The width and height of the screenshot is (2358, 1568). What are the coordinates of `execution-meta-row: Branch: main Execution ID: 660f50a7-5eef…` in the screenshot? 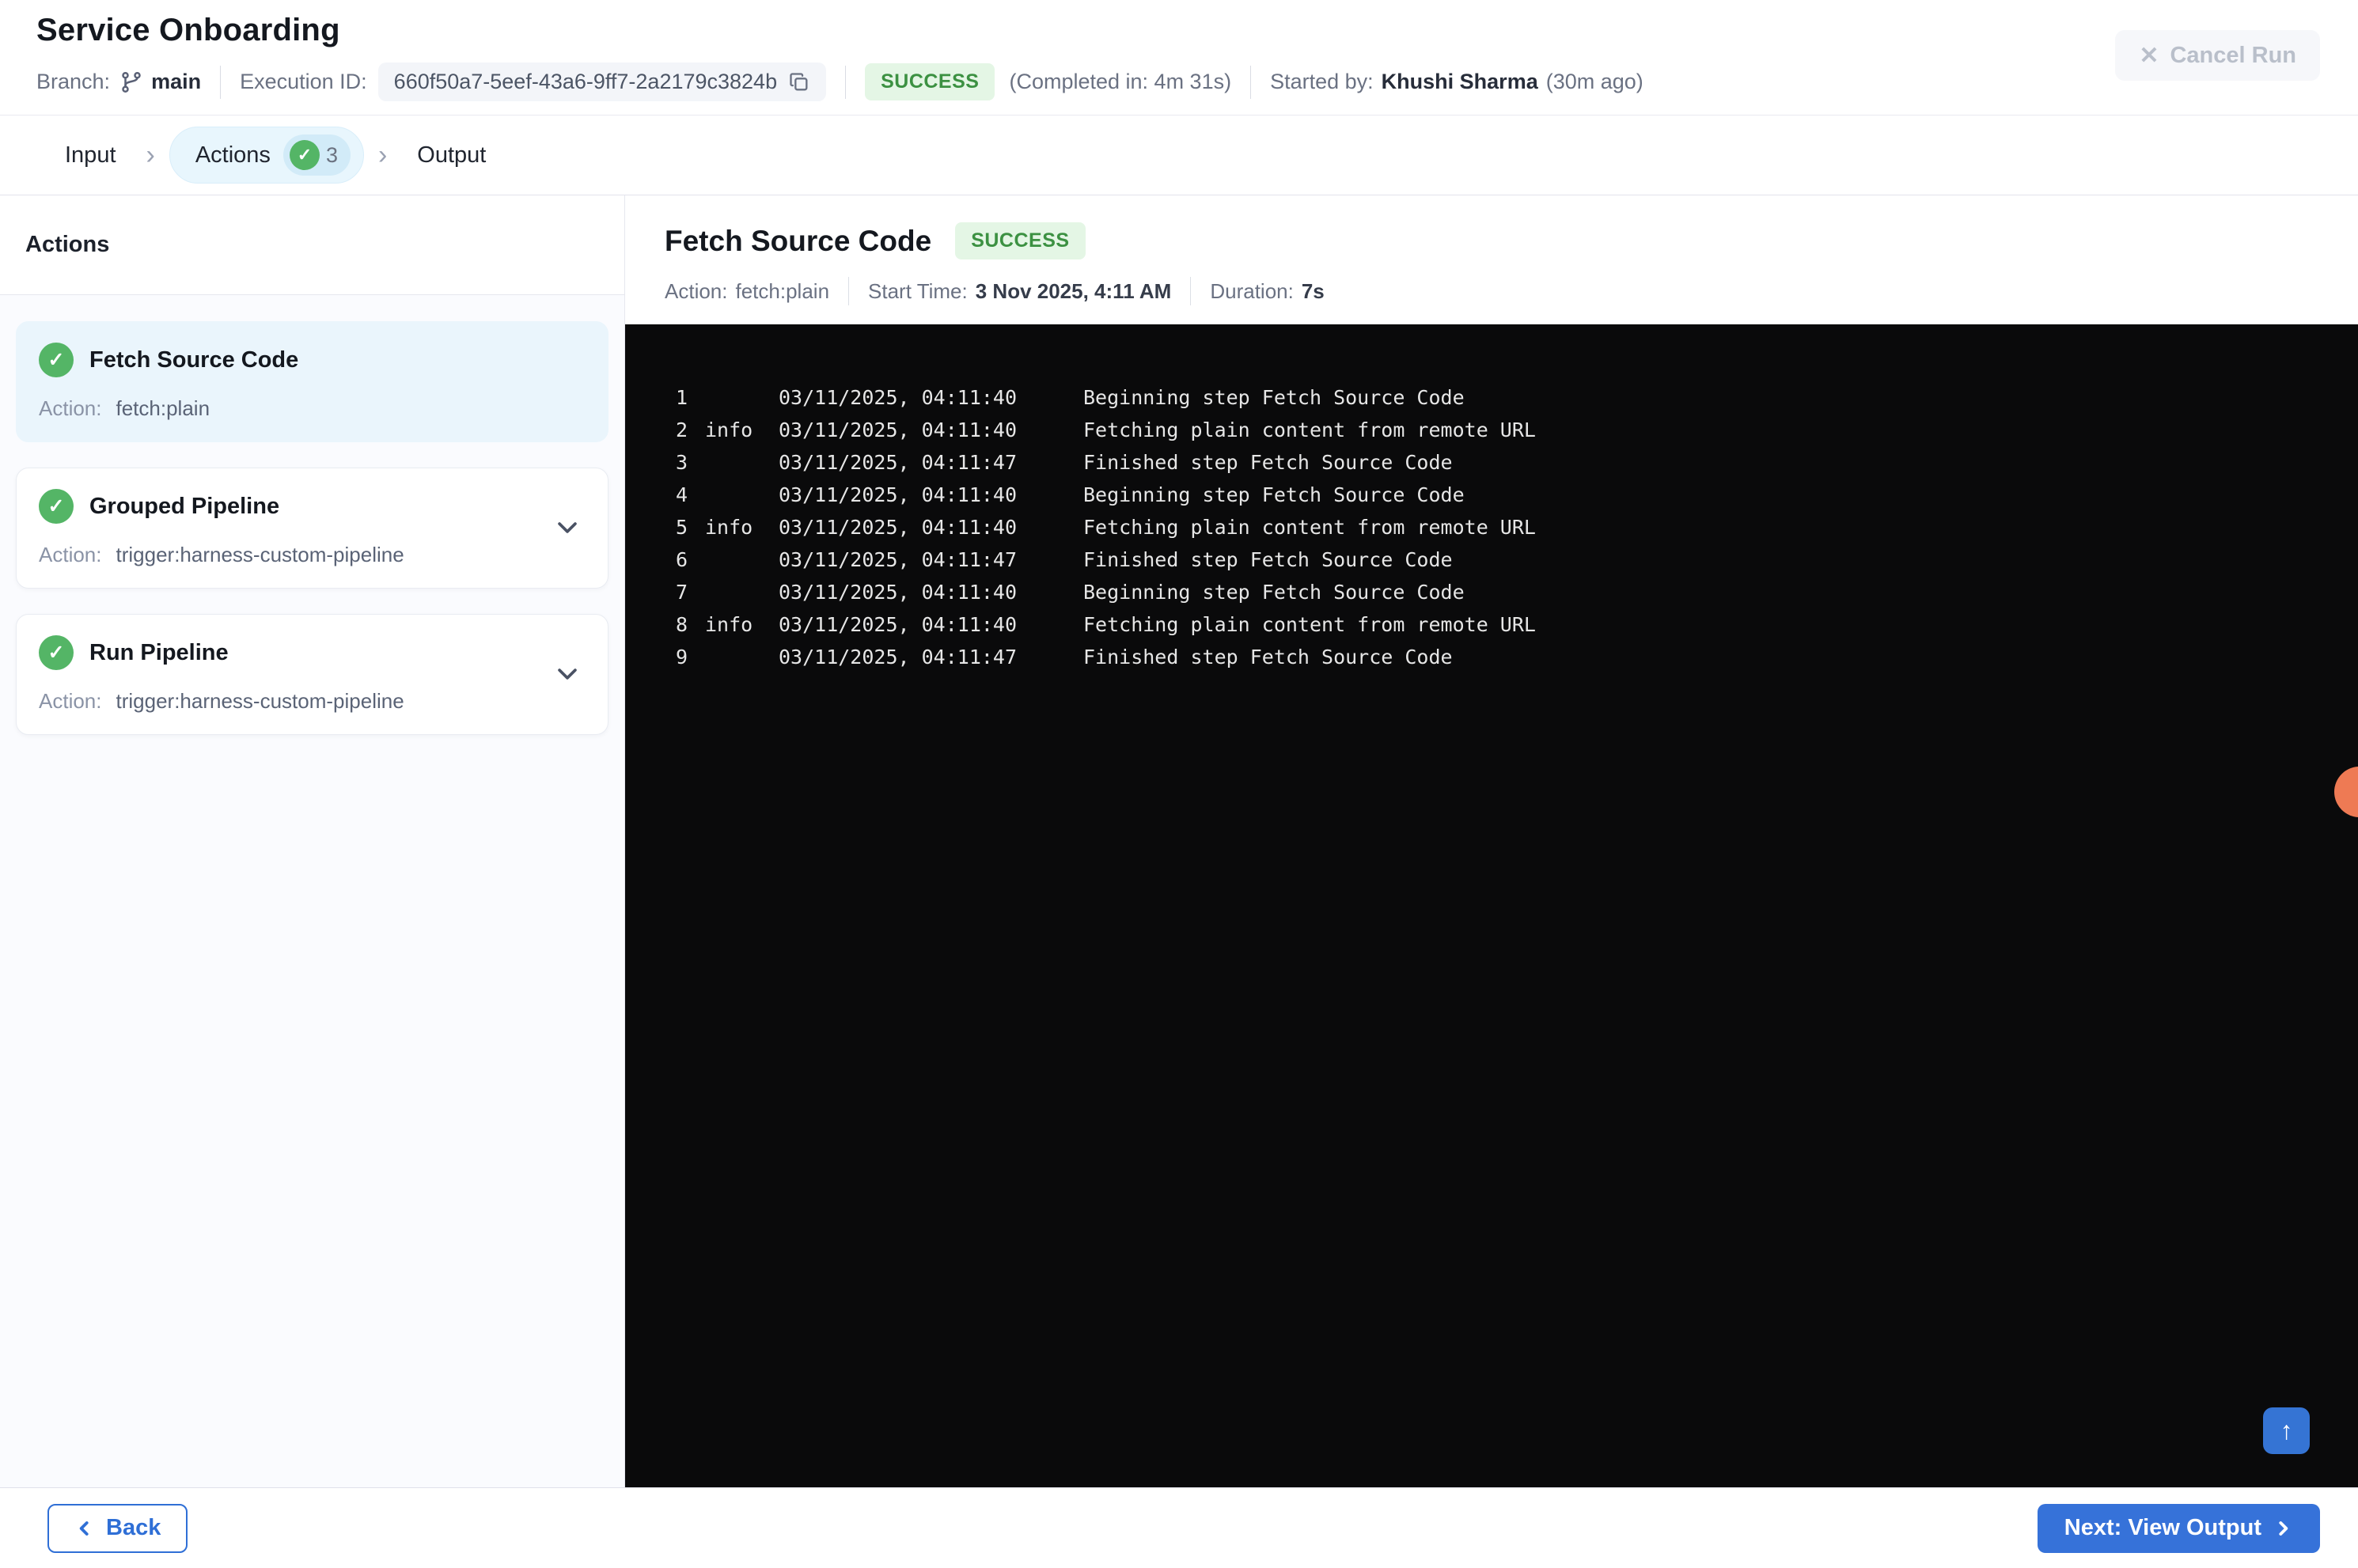 It's located at (1178, 81).